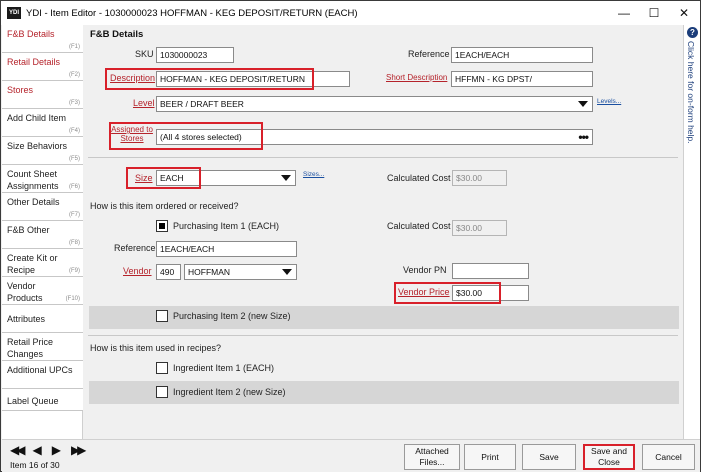 The image size is (701, 472). What do you see at coordinates (117, 34) in the screenshot?
I see `section-title: F&B Details` at bounding box center [117, 34].